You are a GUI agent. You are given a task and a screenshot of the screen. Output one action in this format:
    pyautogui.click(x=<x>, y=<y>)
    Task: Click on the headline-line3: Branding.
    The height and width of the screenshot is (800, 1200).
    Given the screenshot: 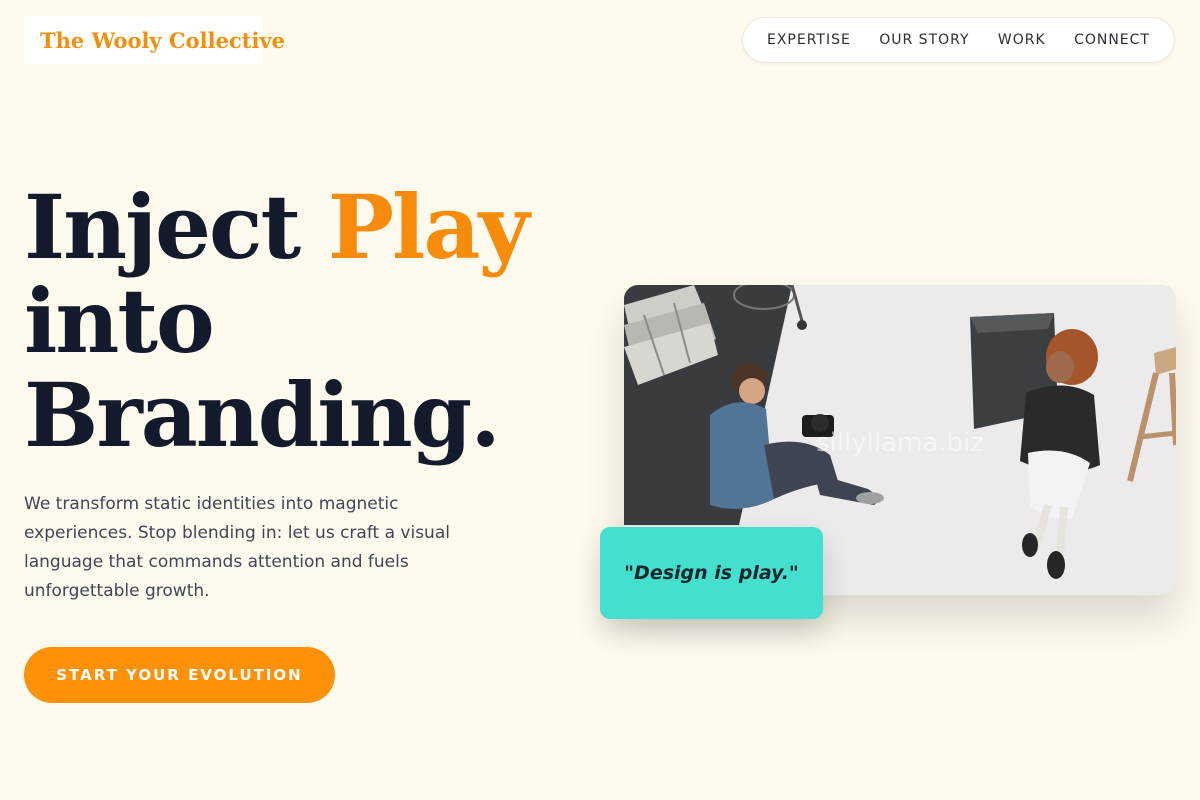 What is the action you would take?
    pyautogui.click(x=262, y=415)
    